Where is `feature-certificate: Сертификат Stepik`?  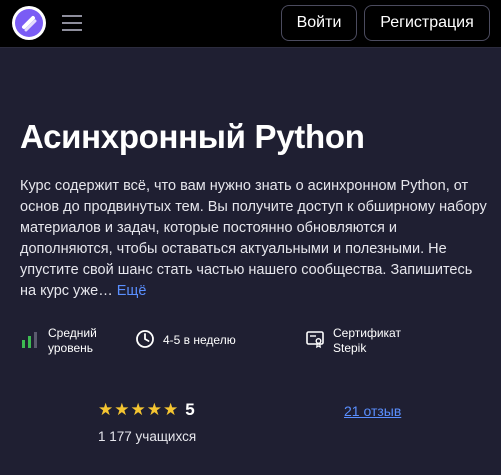 feature-certificate: Сертификат Stepik is located at coordinates (353, 341).